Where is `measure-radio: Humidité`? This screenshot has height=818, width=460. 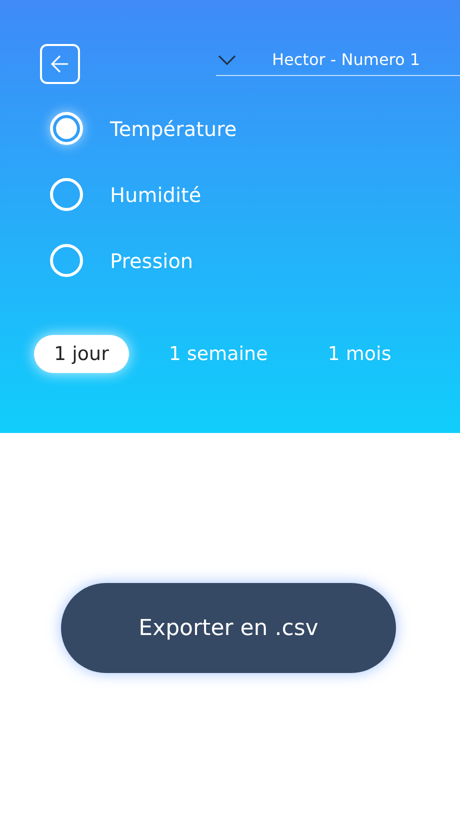 measure-radio: Humidité is located at coordinates (126, 194).